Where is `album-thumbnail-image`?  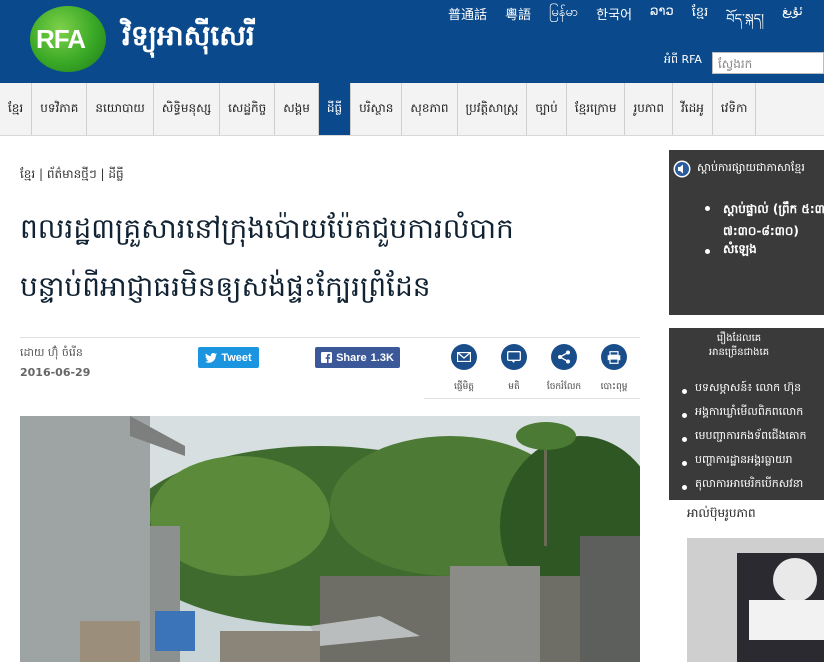 album-thumbnail-image is located at coordinates (755, 600).